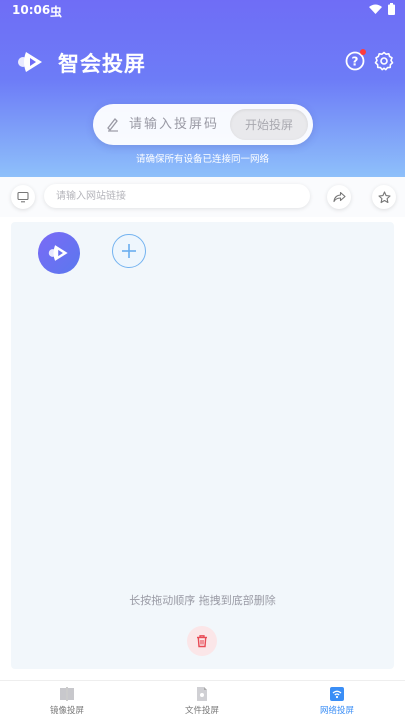 The image size is (405, 720). I want to click on nav-file-cast: 文件投屏, so click(202, 702).